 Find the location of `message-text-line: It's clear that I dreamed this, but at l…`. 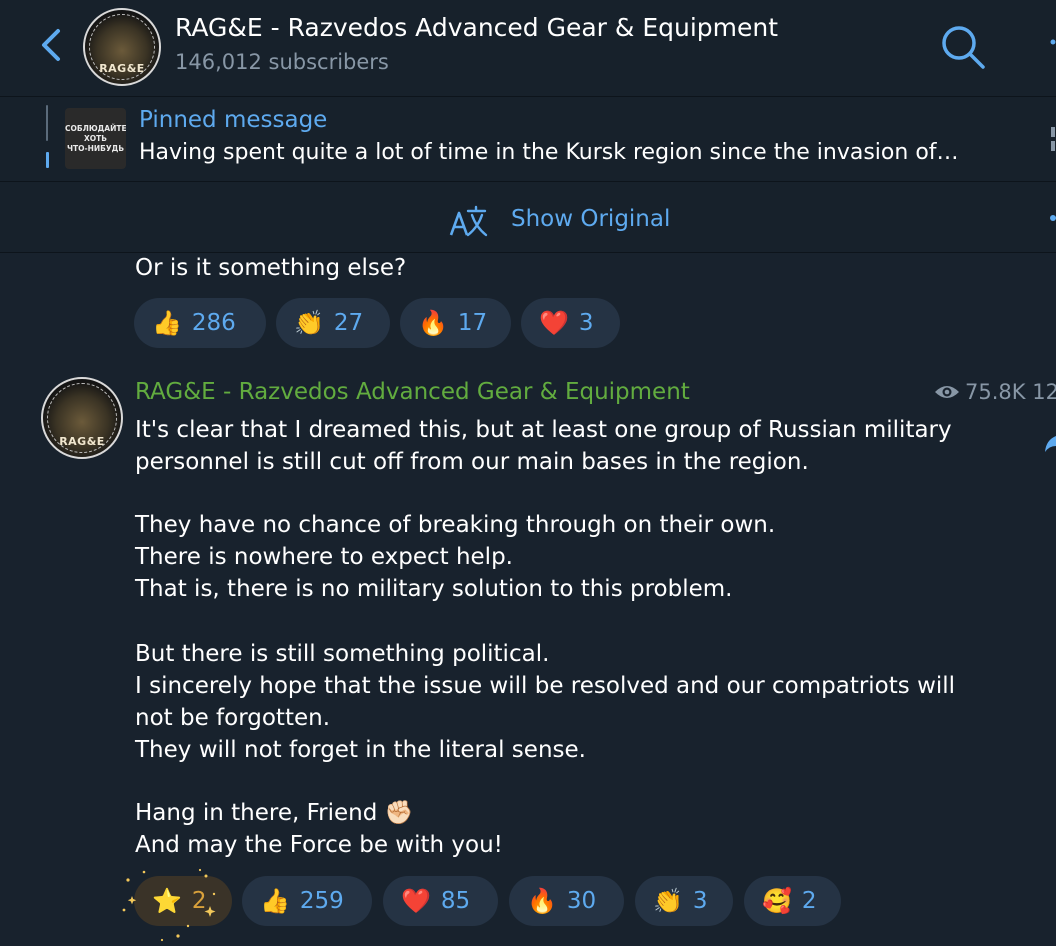

message-text-line: It's clear that I dreamed this, but at l… is located at coordinates (543, 430).